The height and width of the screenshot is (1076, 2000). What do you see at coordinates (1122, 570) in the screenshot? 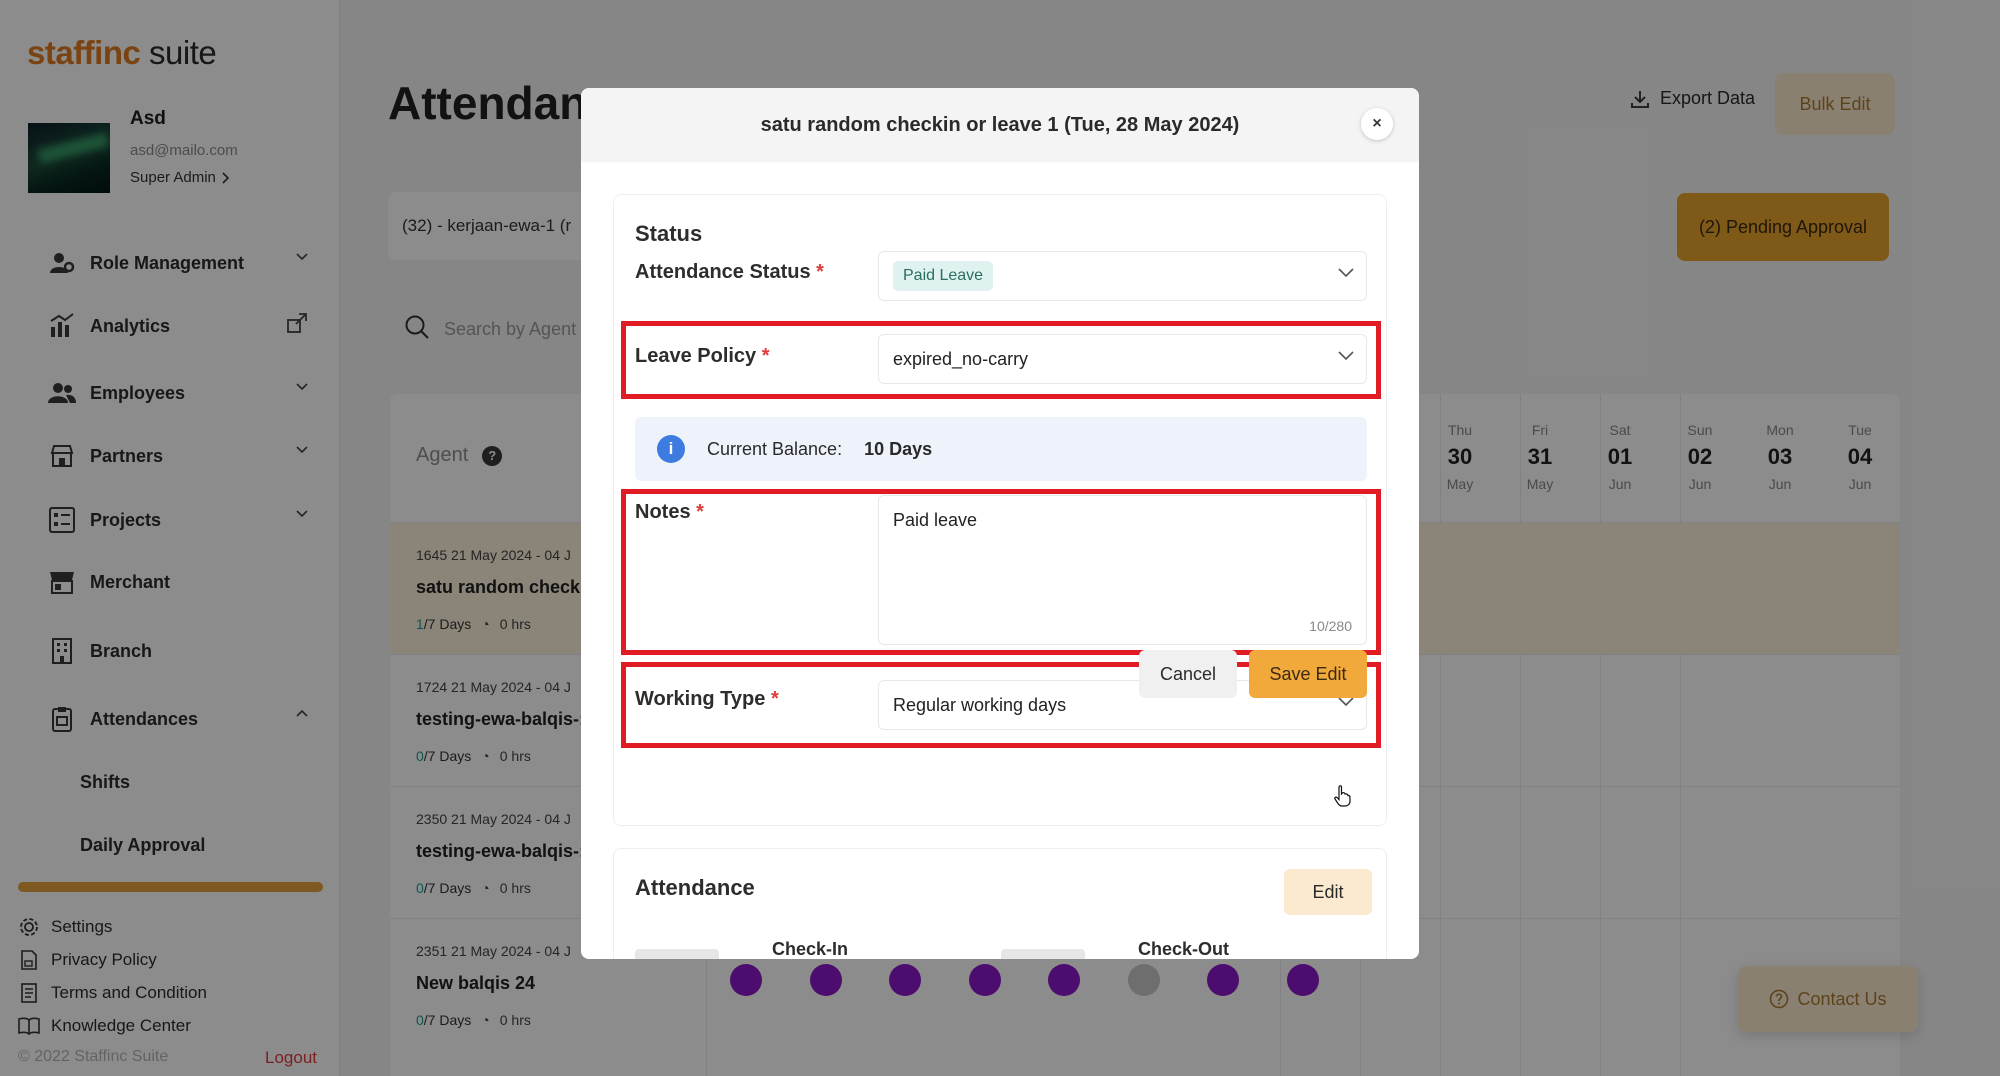
I see `notes-textarea: Paid leave 10/280` at bounding box center [1122, 570].